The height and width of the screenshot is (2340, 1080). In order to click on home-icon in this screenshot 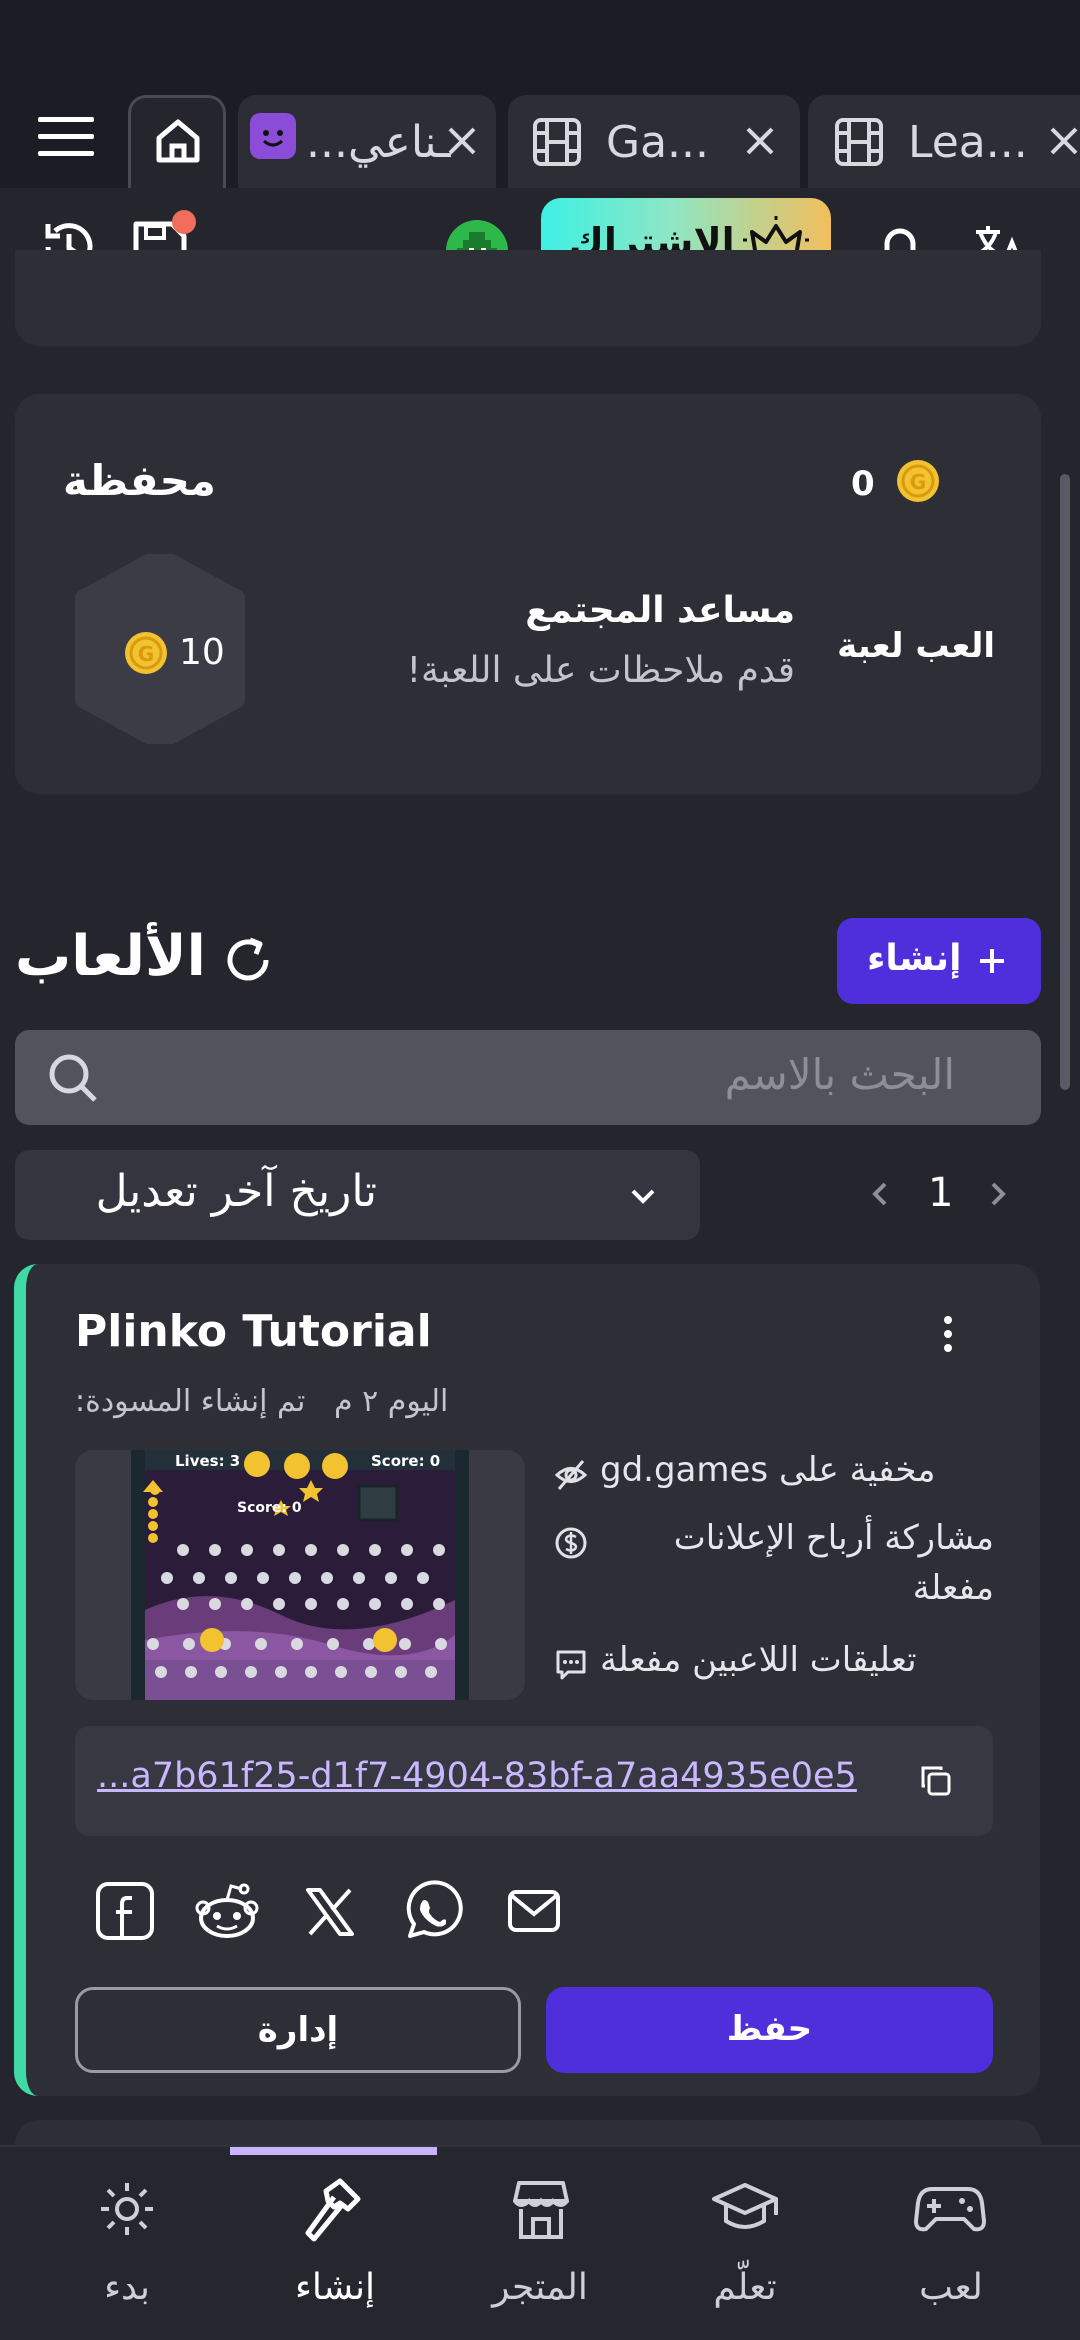, I will do `click(178, 141)`.